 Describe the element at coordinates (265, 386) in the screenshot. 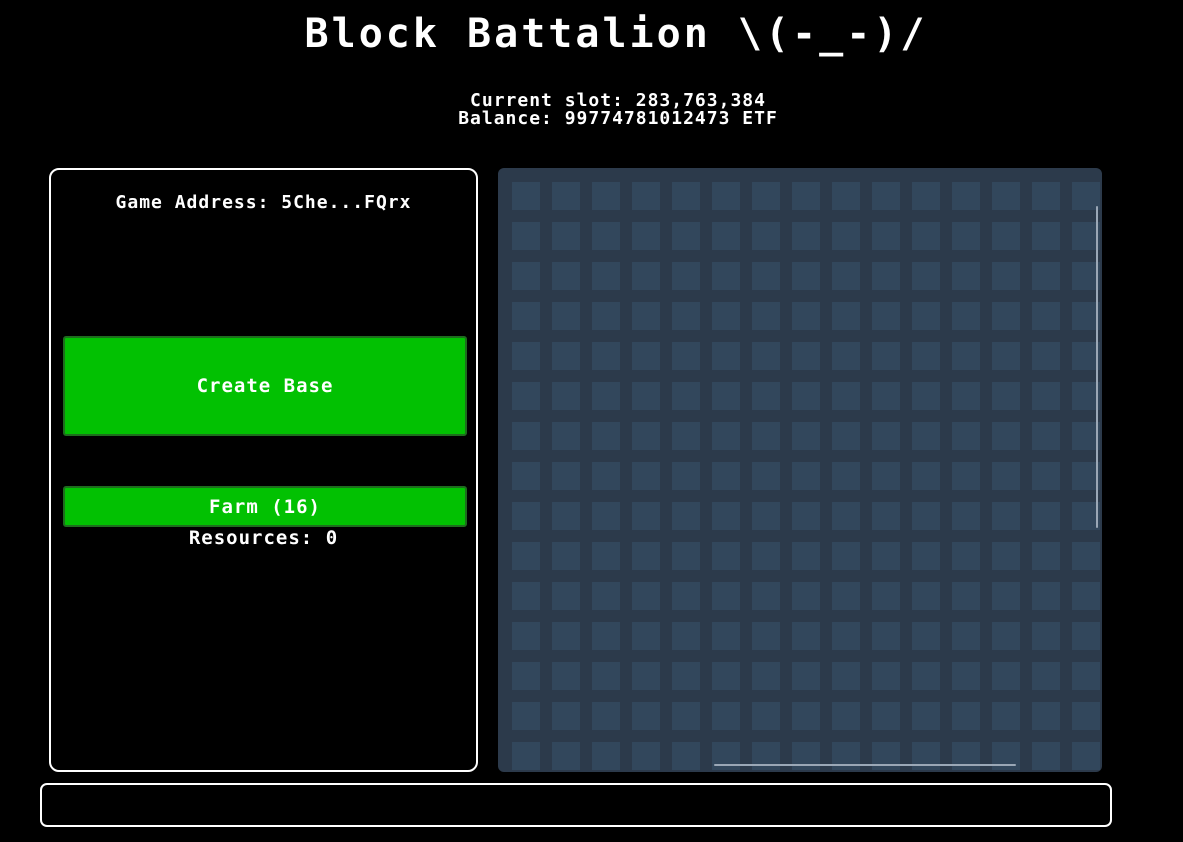

I see `create-base-button: Create Base` at that location.